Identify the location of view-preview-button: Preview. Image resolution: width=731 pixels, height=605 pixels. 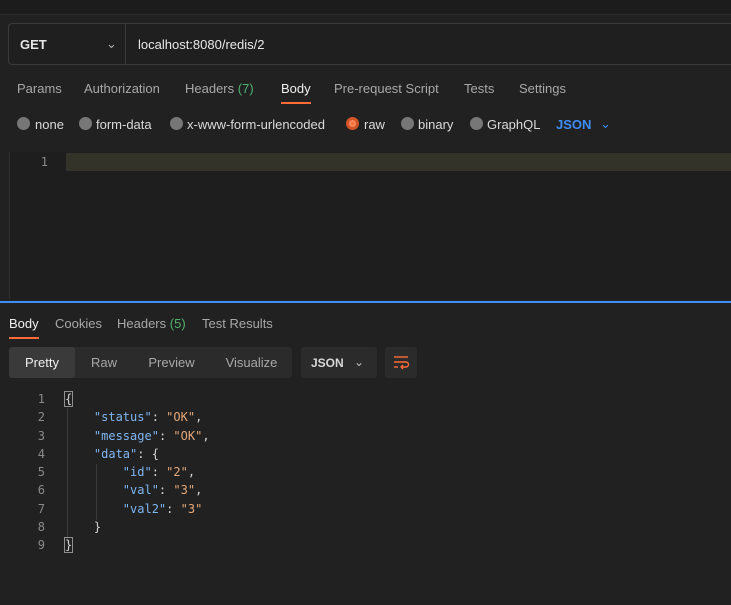
(171, 362).